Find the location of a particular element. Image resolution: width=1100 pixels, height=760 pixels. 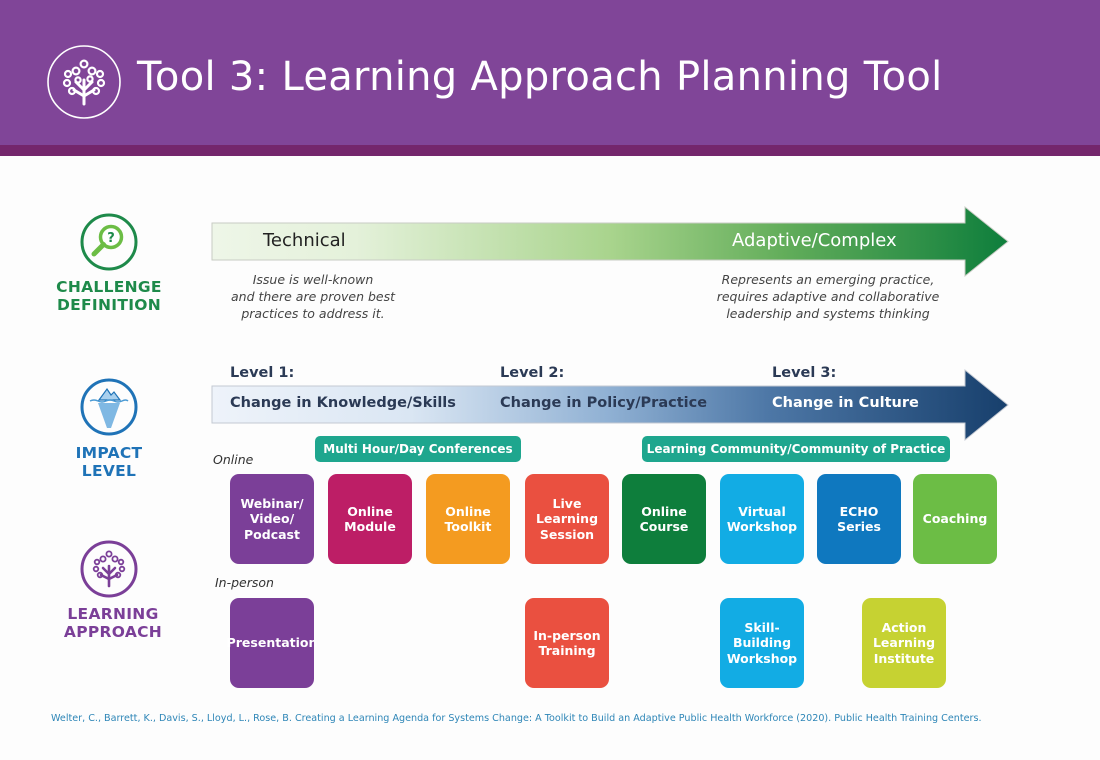

approach-tile-in-person-training: In-person Training is located at coordinates (567, 643).